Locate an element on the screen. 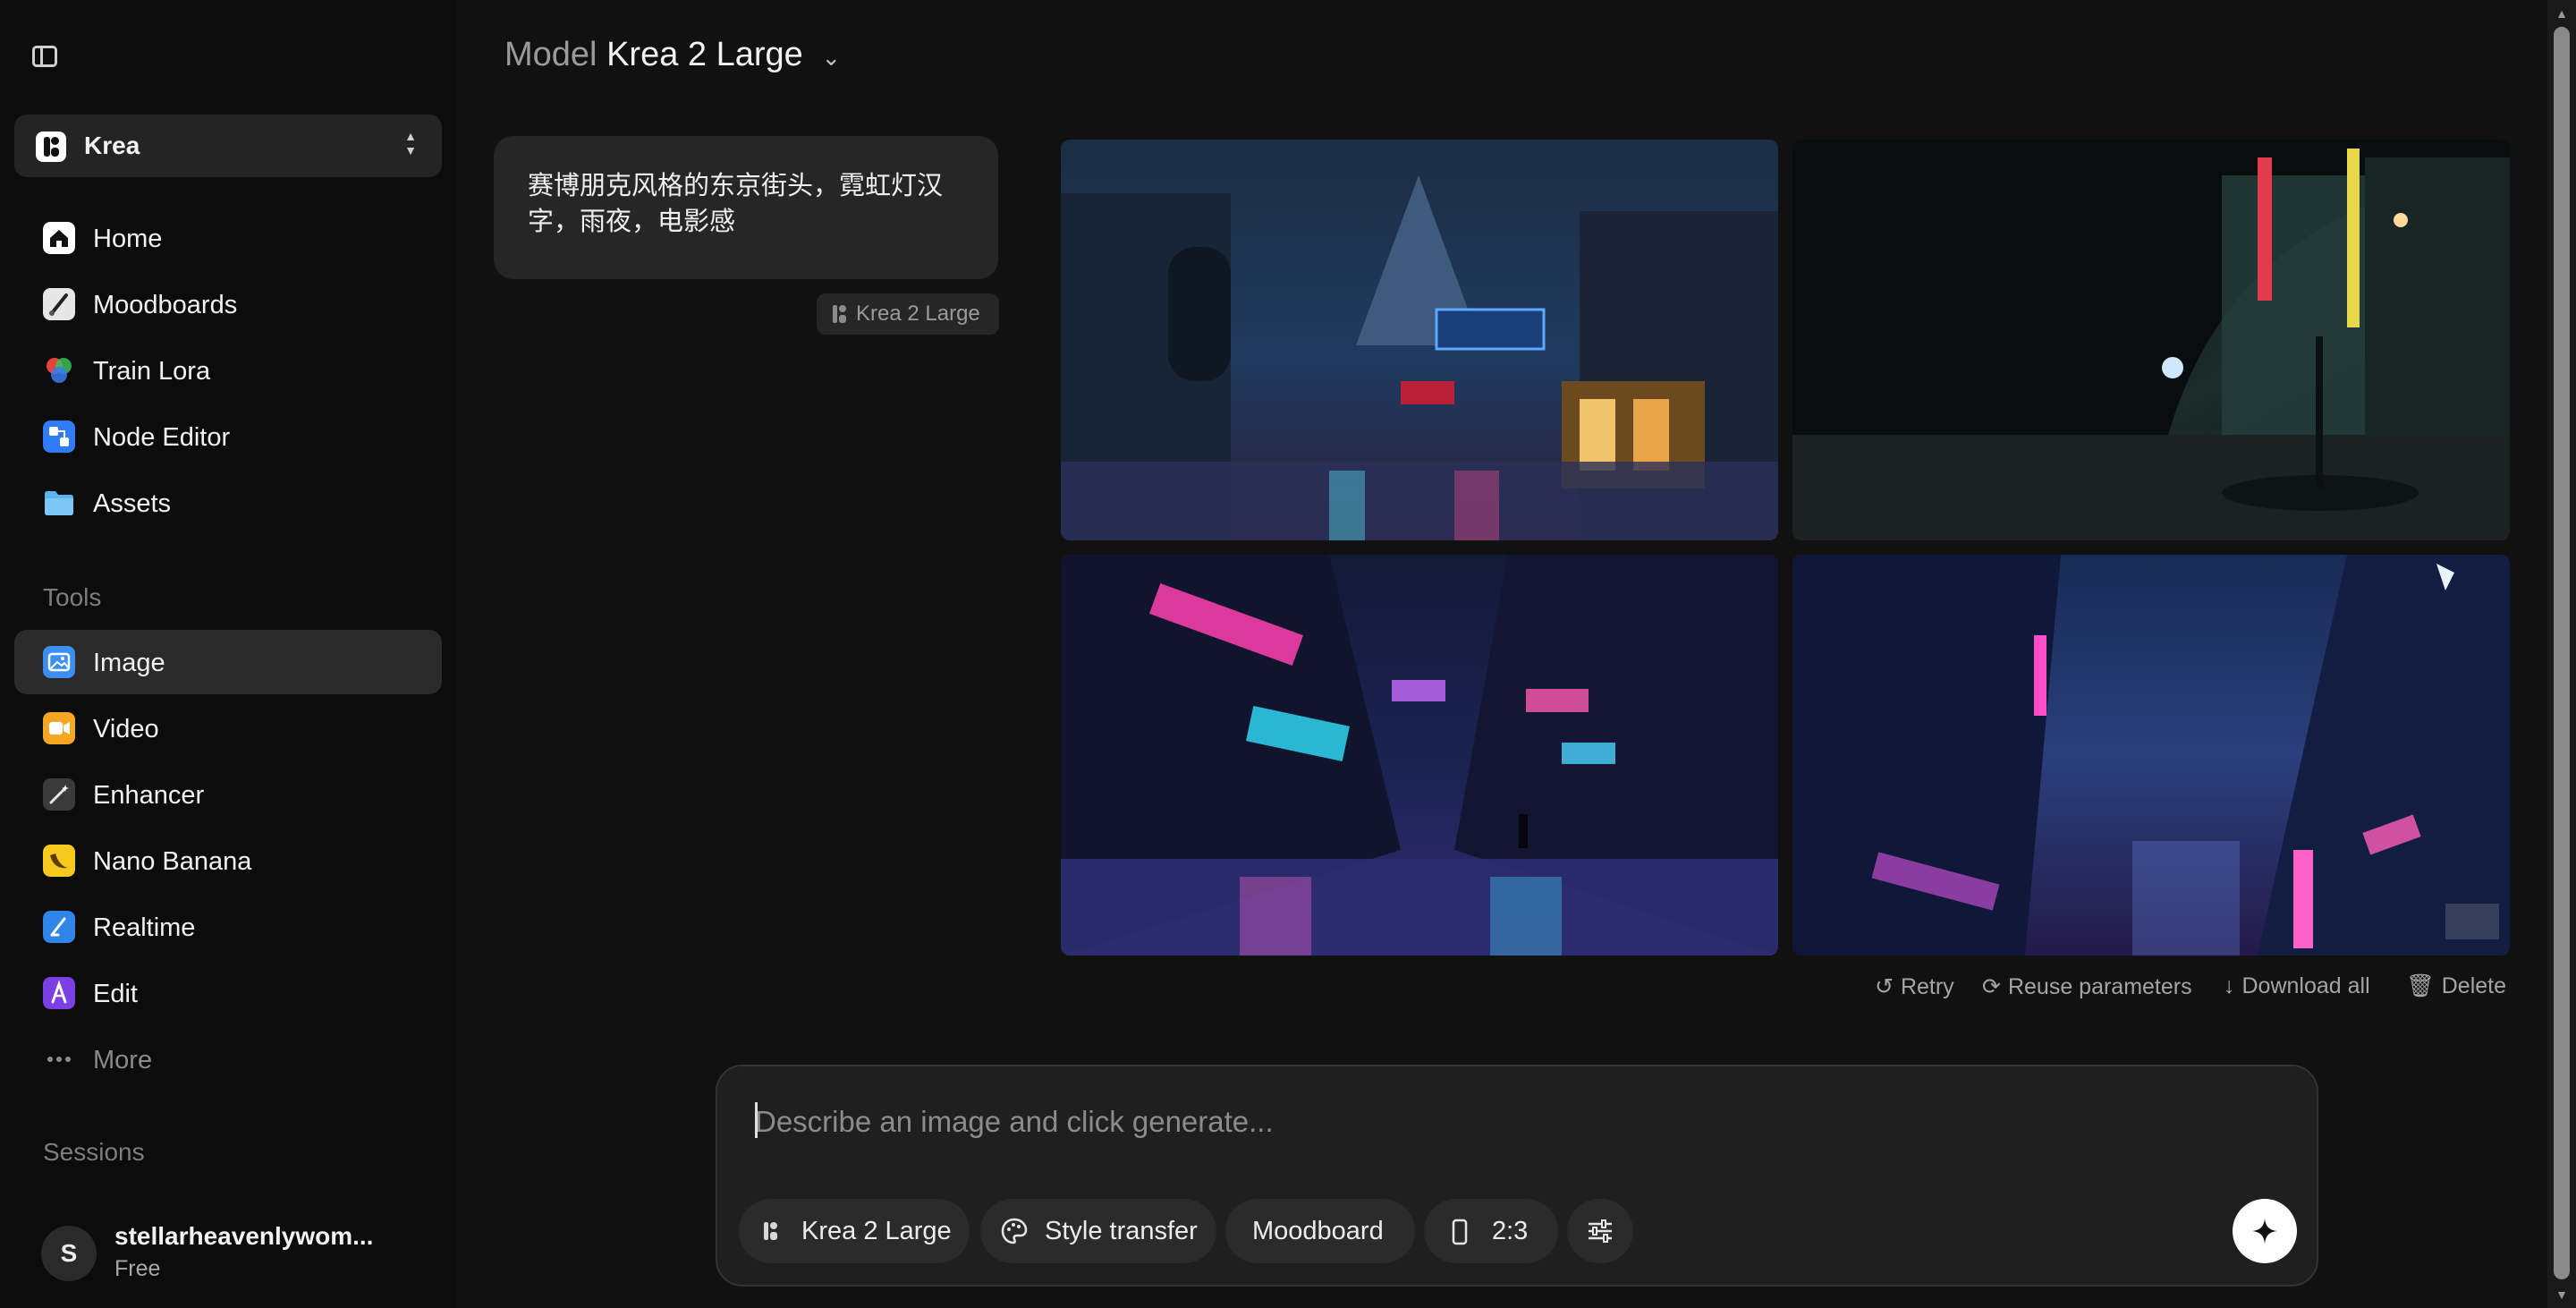 Image resolution: width=2576 pixels, height=1308 pixels. enhancer-icon is located at coordinates (59, 794).